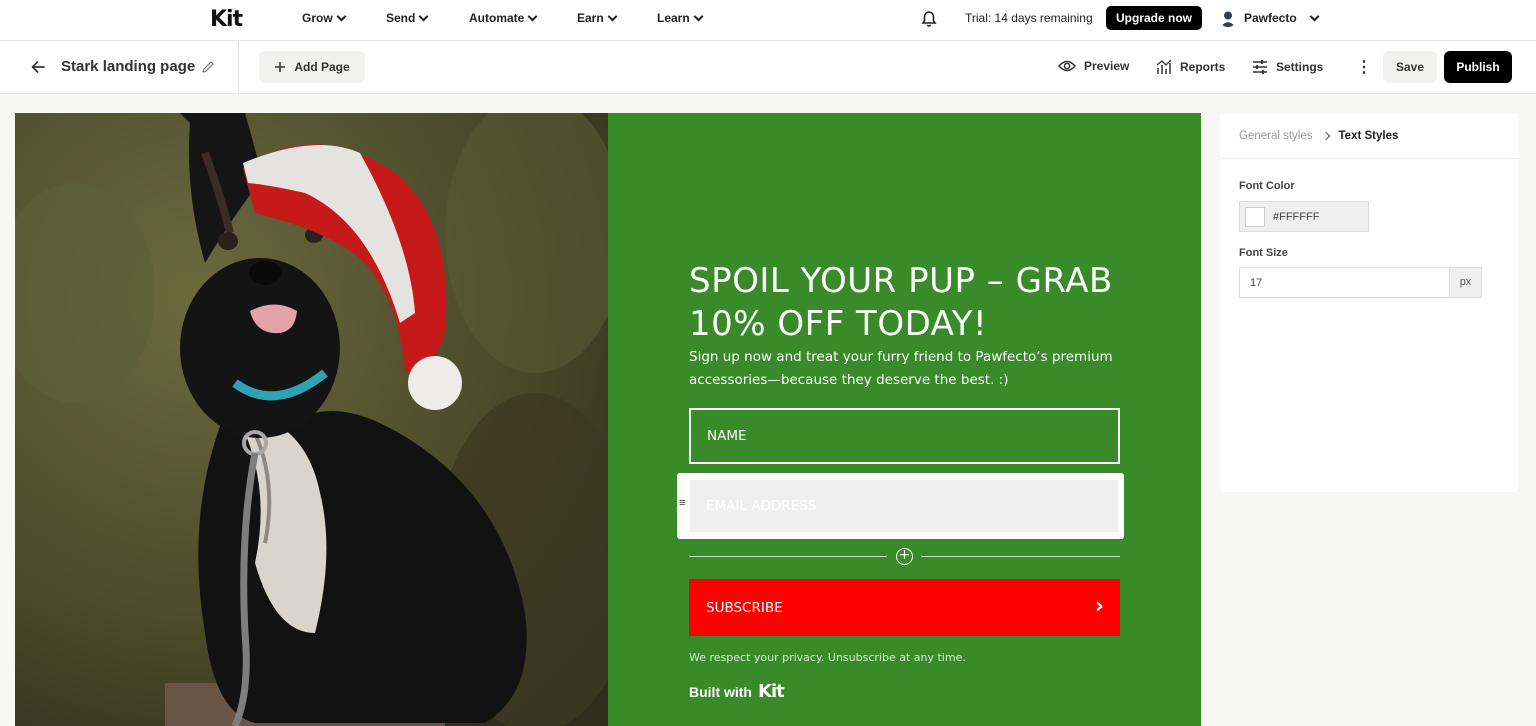 The width and height of the screenshot is (1536, 726). I want to click on save-button: Save, so click(1410, 67).